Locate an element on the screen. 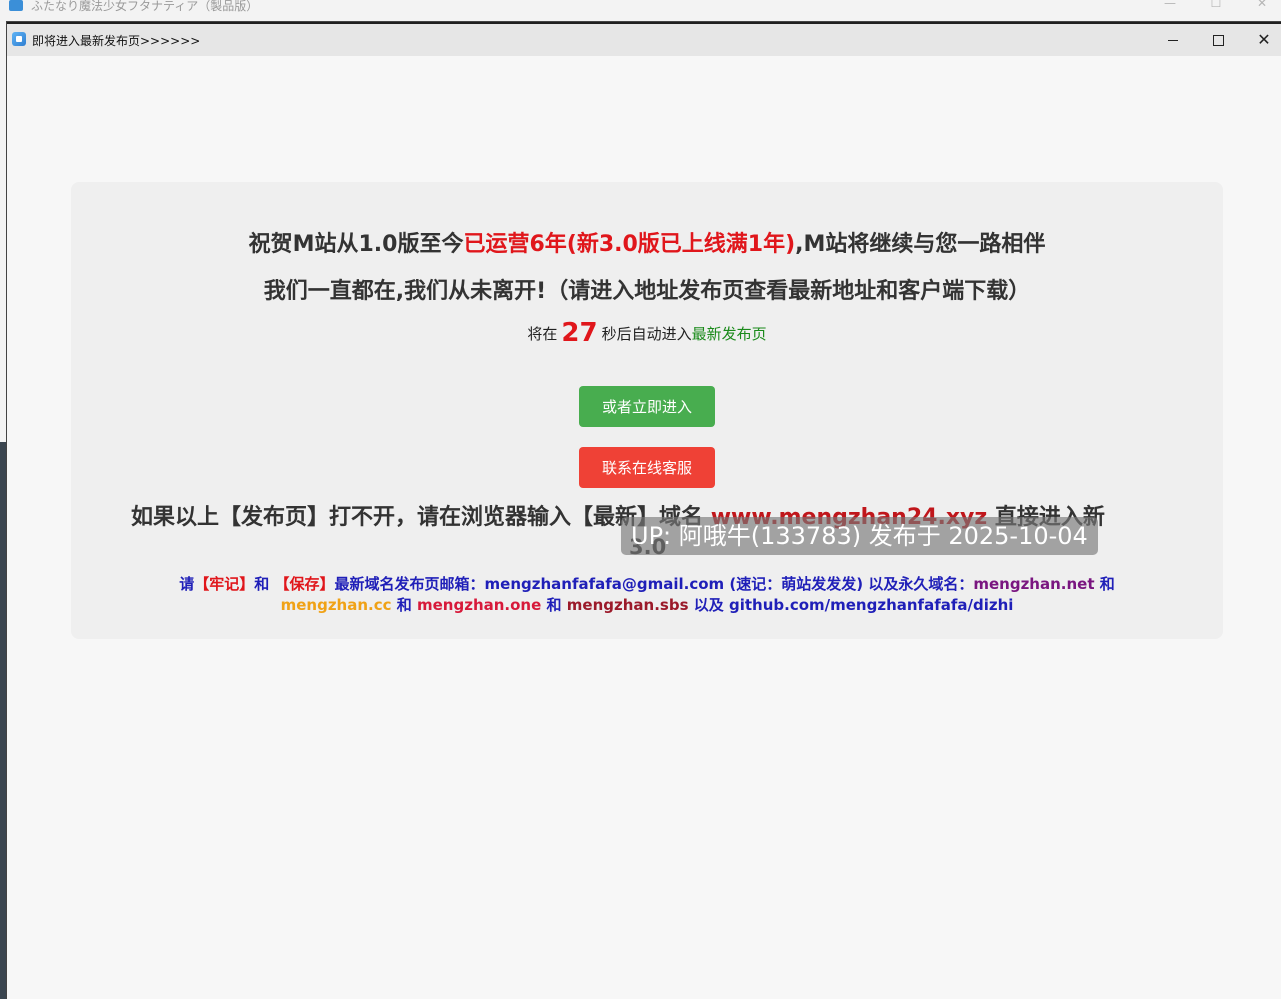 The width and height of the screenshot is (1281, 999). background-app-icon is located at coordinates (16, 5).